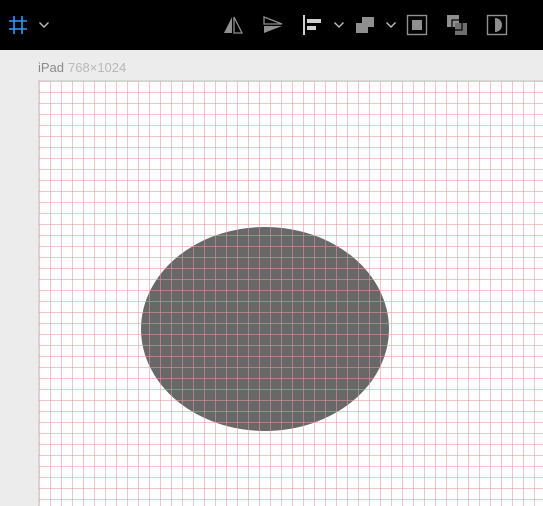 This screenshot has height=506, width=543. What do you see at coordinates (313, 25) in the screenshot?
I see `align-left-icon` at bounding box center [313, 25].